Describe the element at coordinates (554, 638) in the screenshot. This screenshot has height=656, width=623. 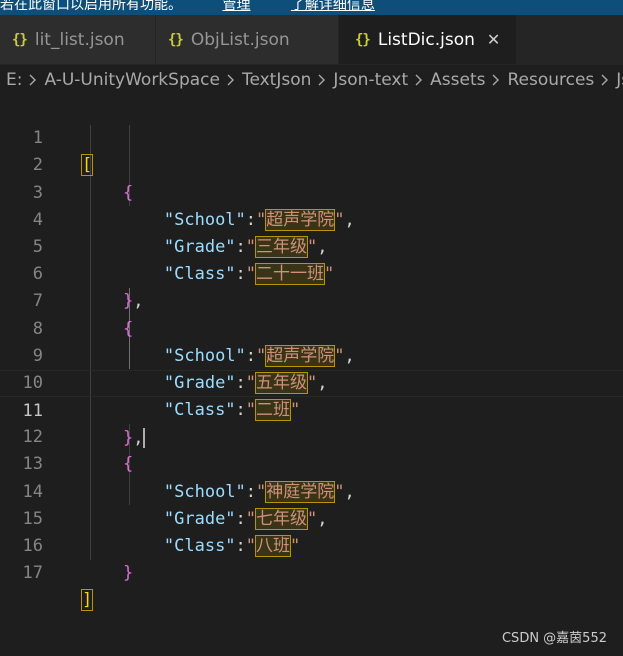
I see `watermark: CSDN @嘉茵552` at that location.